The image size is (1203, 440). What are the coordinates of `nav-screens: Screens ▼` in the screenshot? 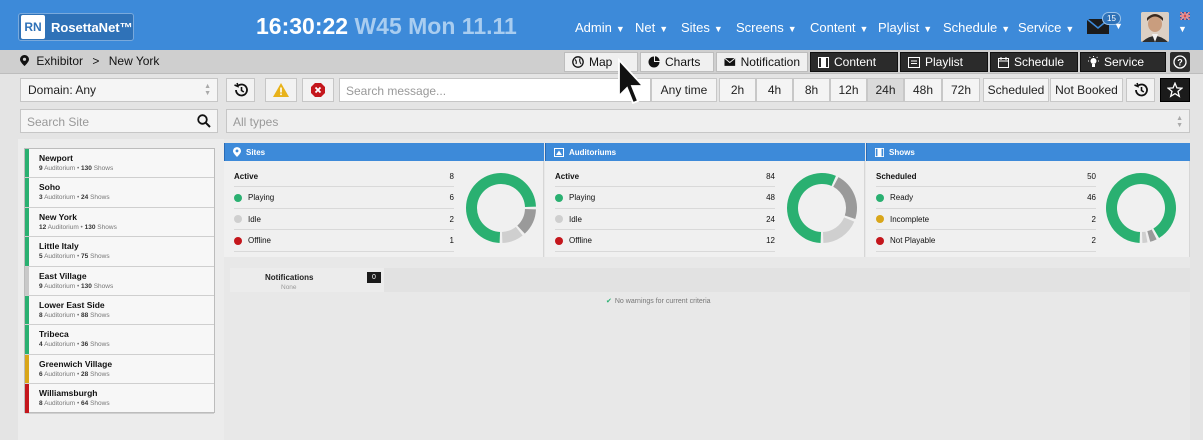 It's located at (766, 27).